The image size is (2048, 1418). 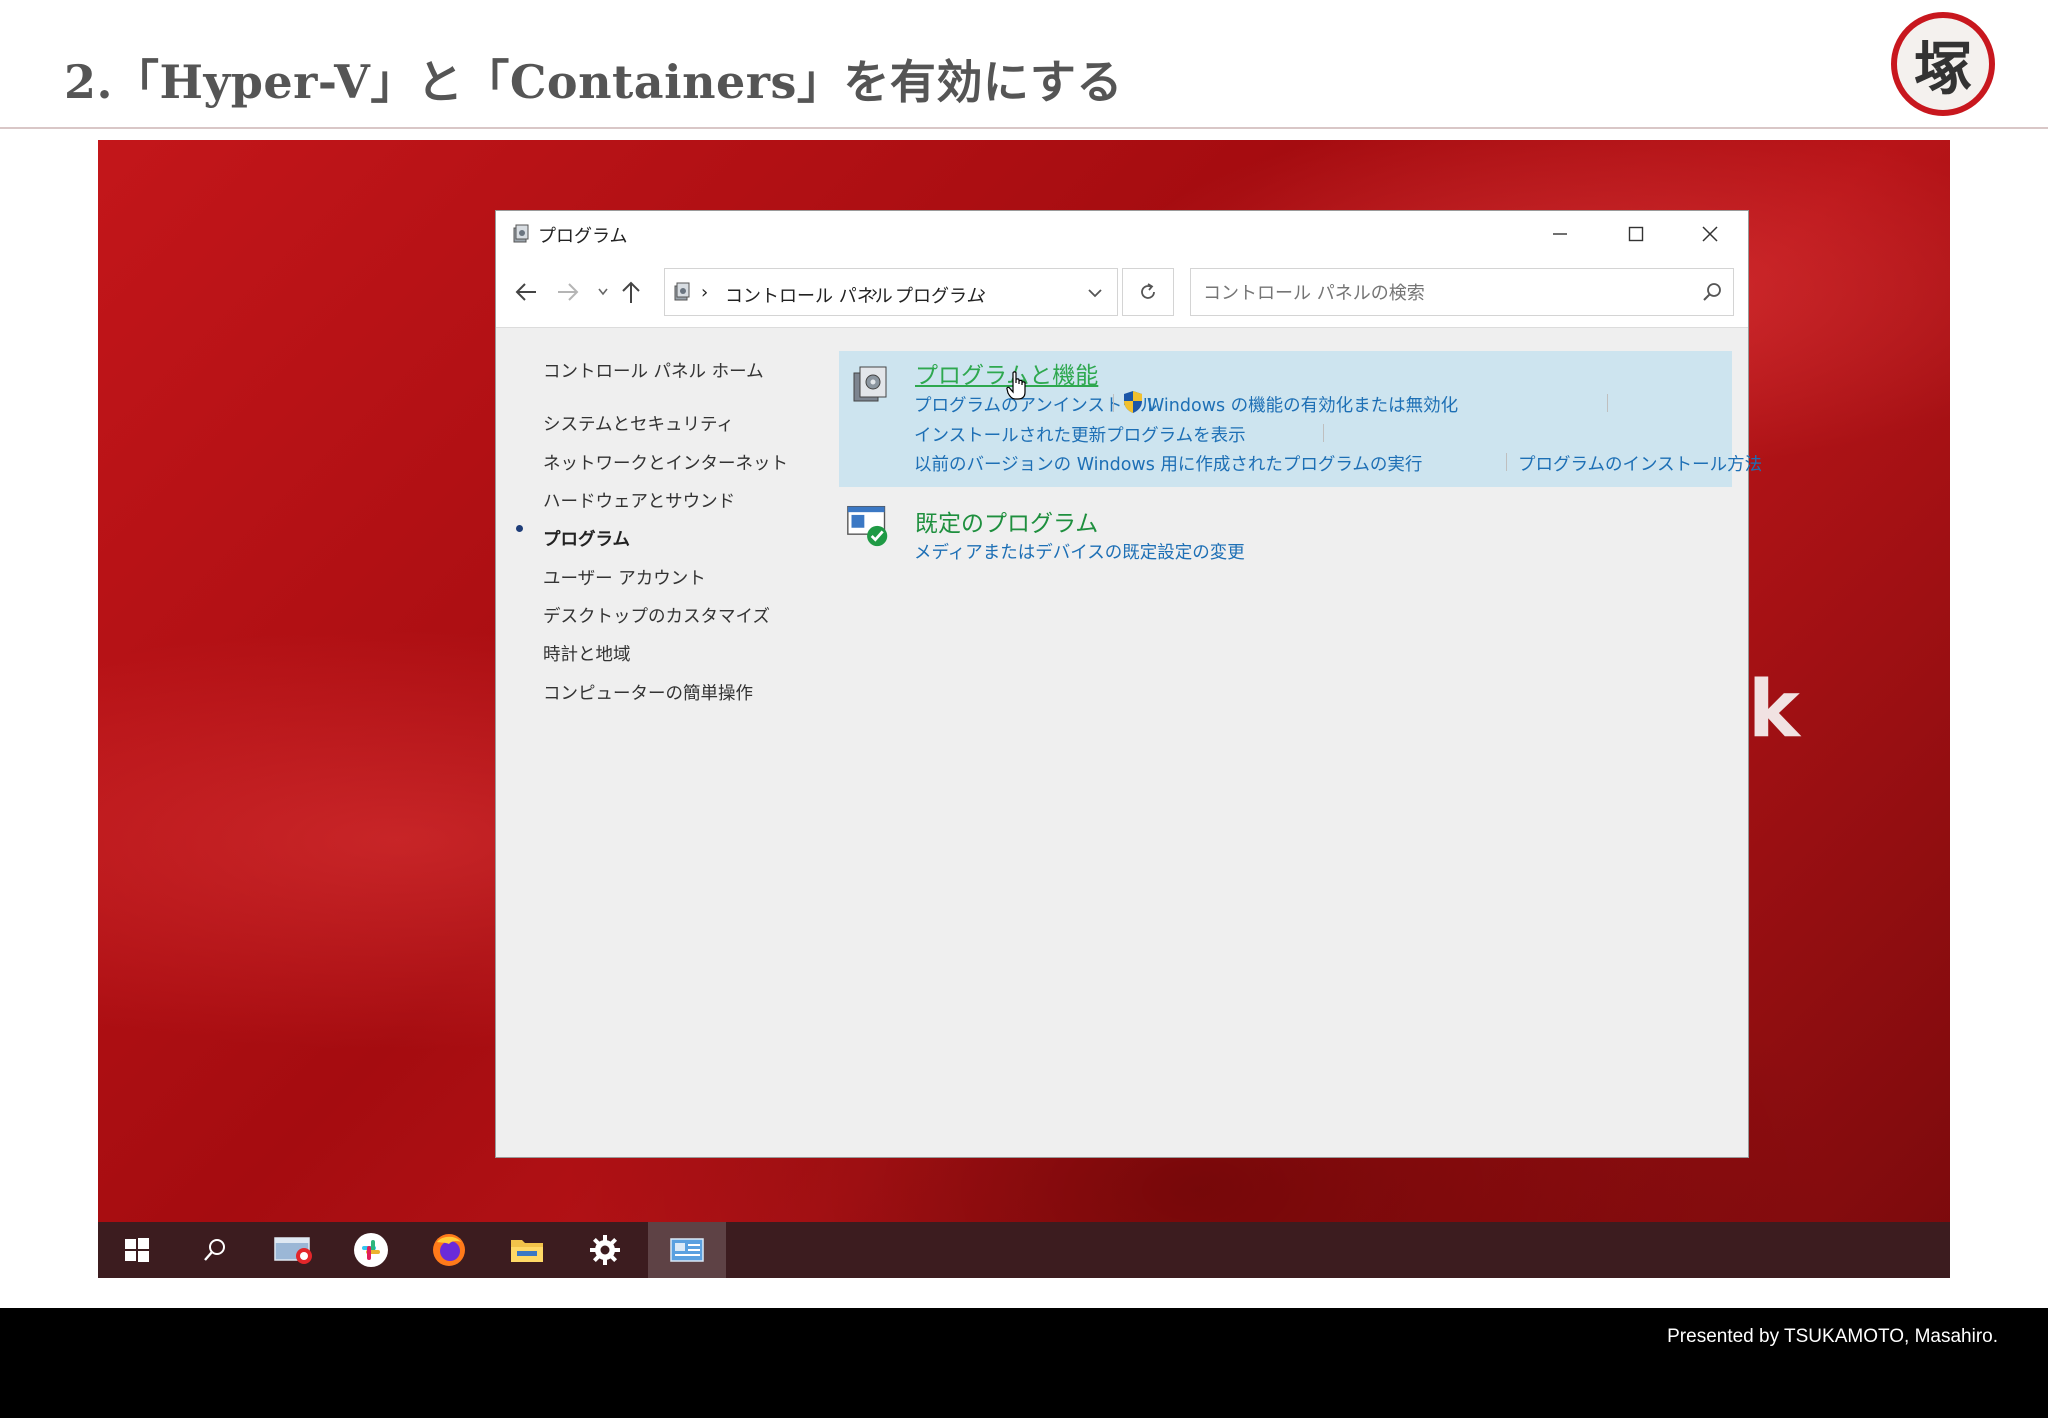 I want to click on slide-title: 2.「Hyper-V」と「Containers」を有効にする, so click(x=593, y=82).